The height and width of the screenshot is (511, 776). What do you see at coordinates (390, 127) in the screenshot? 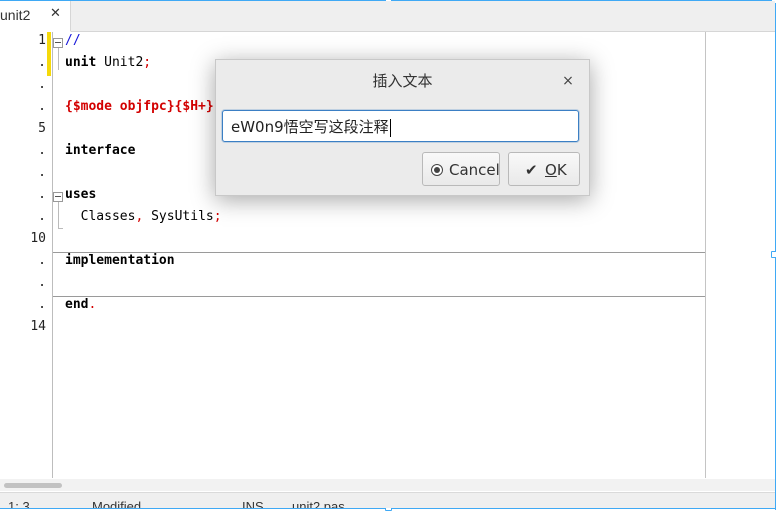
I see `text-caret` at bounding box center [390, 127].